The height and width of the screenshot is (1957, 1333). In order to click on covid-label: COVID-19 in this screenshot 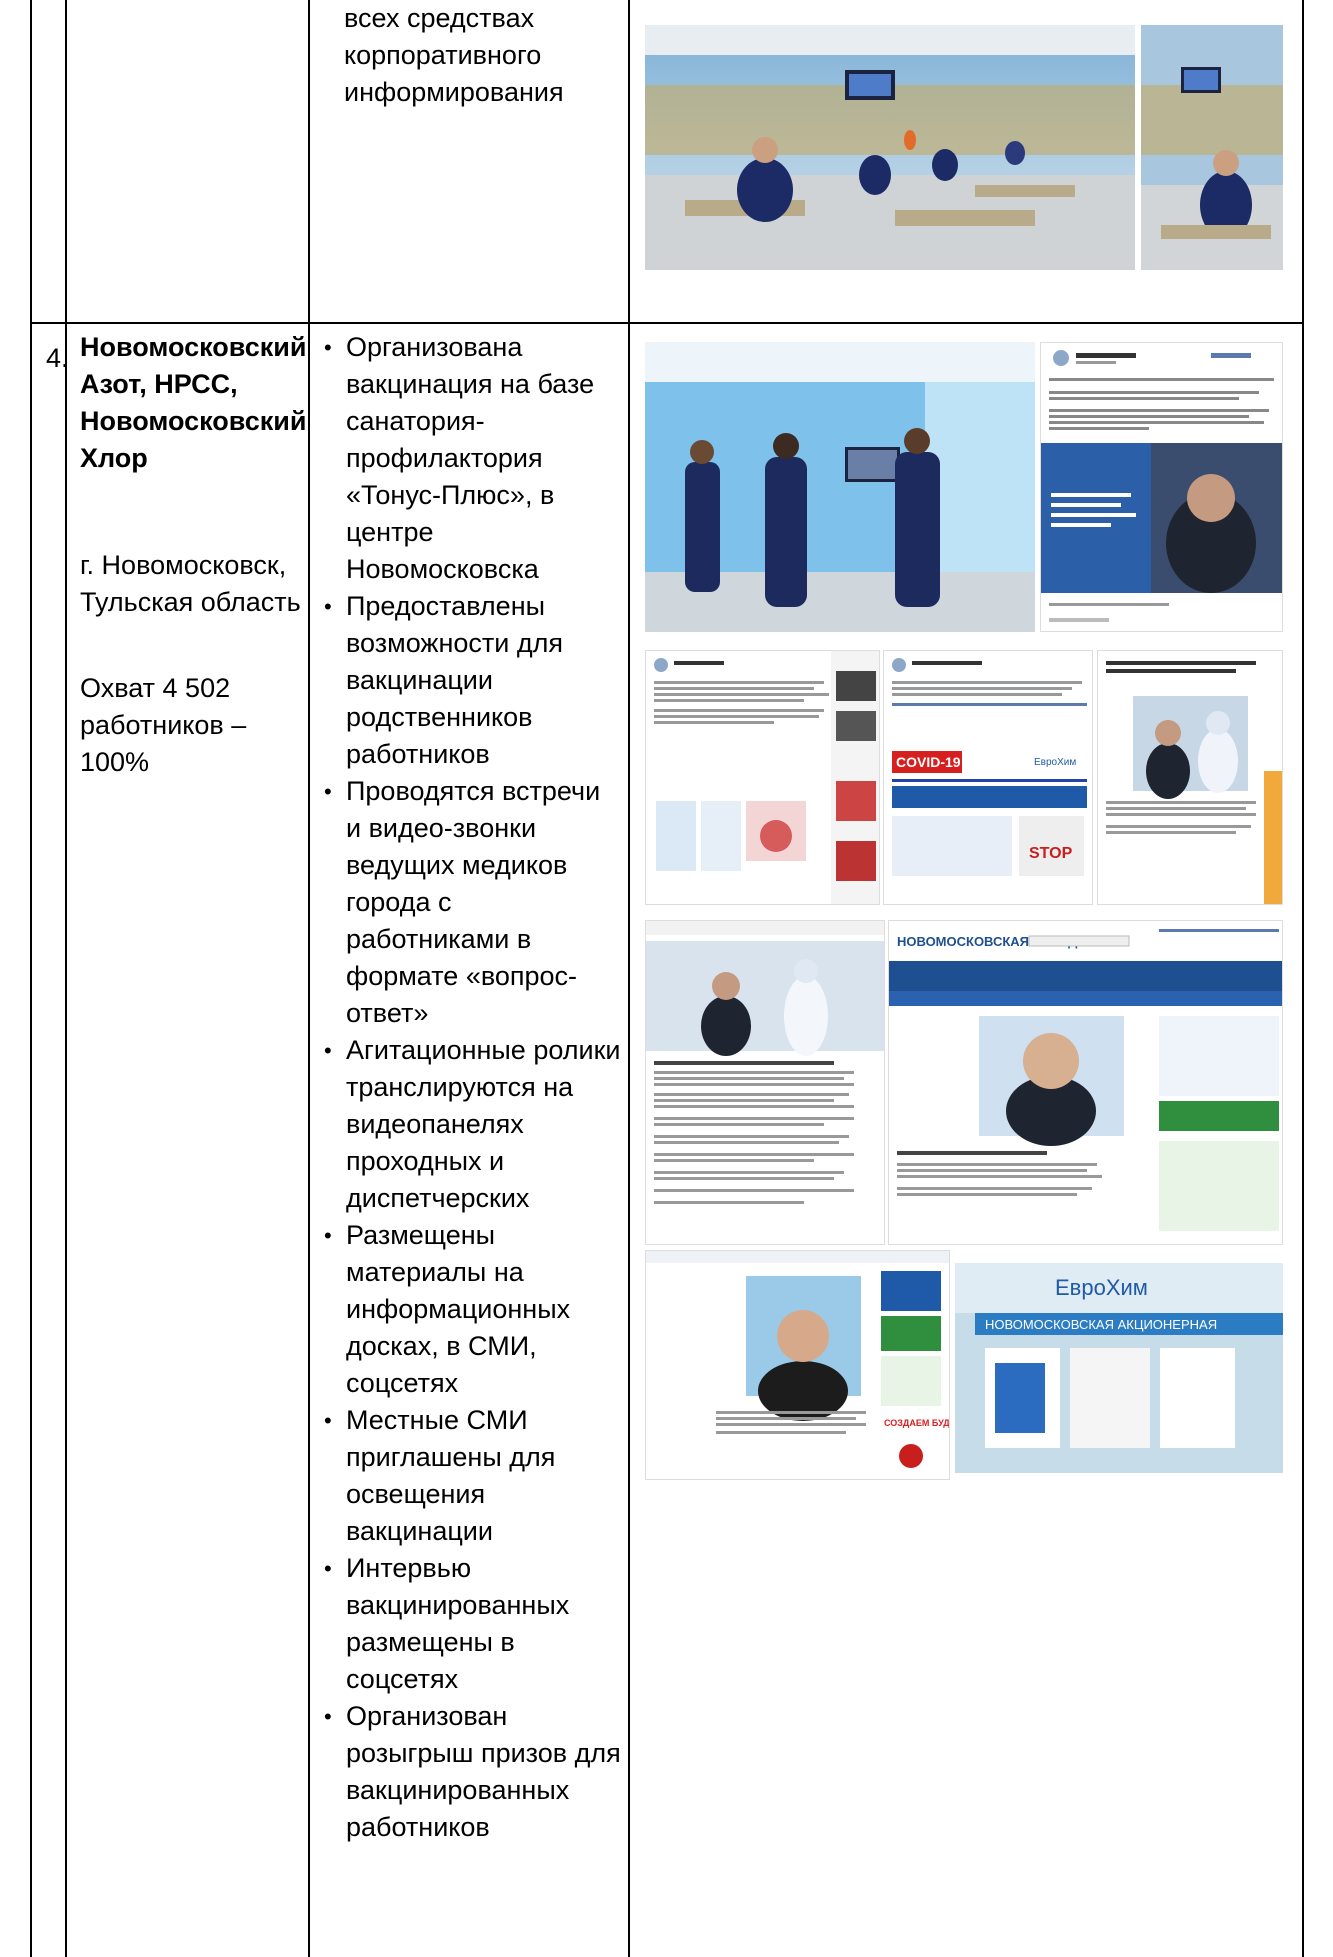, I will do `click(928, 762)`.